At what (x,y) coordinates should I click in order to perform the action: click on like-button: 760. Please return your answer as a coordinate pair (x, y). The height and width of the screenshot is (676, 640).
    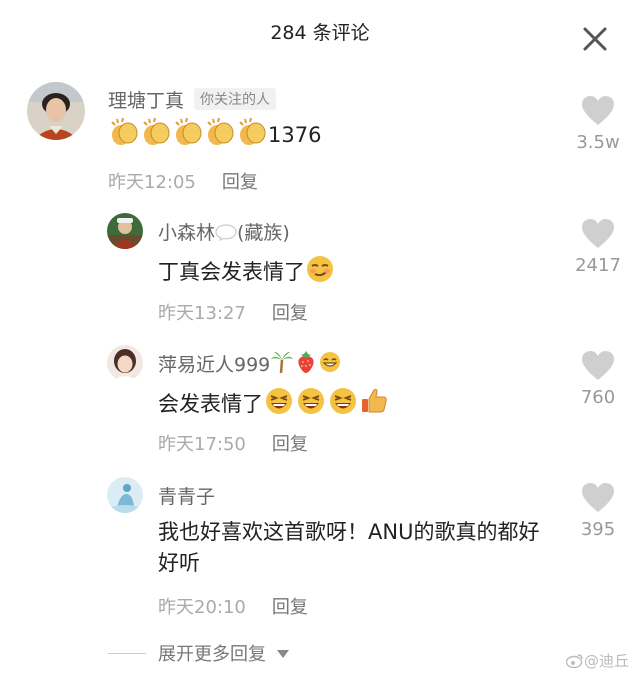
    Looking at the image, I should click on (598, 379).